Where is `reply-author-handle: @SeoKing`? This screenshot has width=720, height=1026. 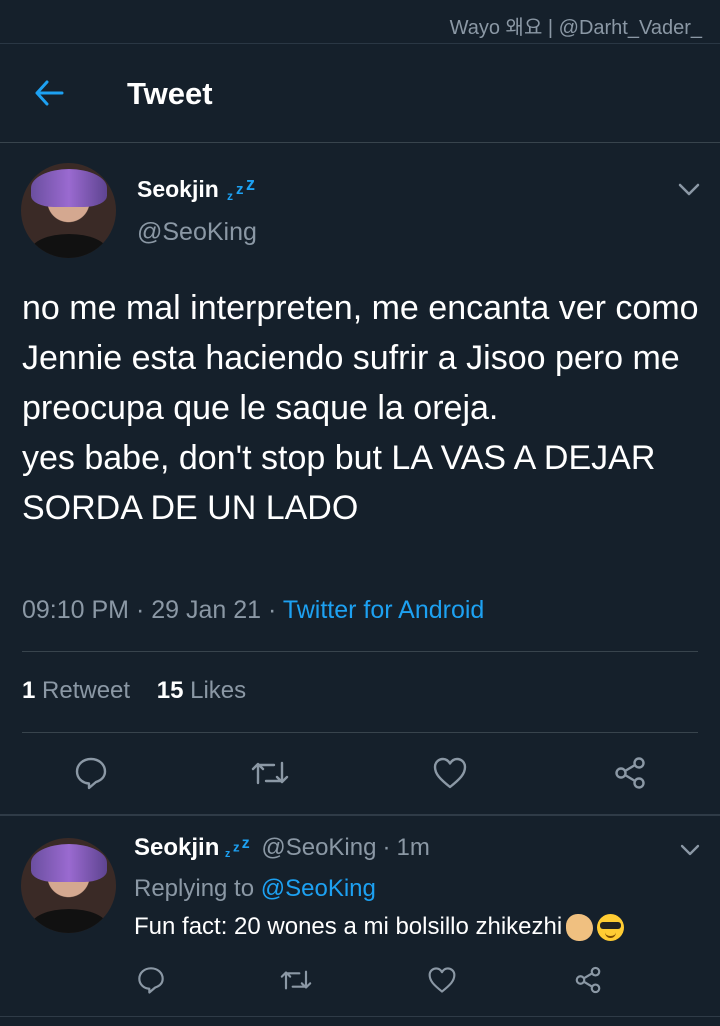
reply-author-handle: @SeoKing is located at coordinates (318, 848).